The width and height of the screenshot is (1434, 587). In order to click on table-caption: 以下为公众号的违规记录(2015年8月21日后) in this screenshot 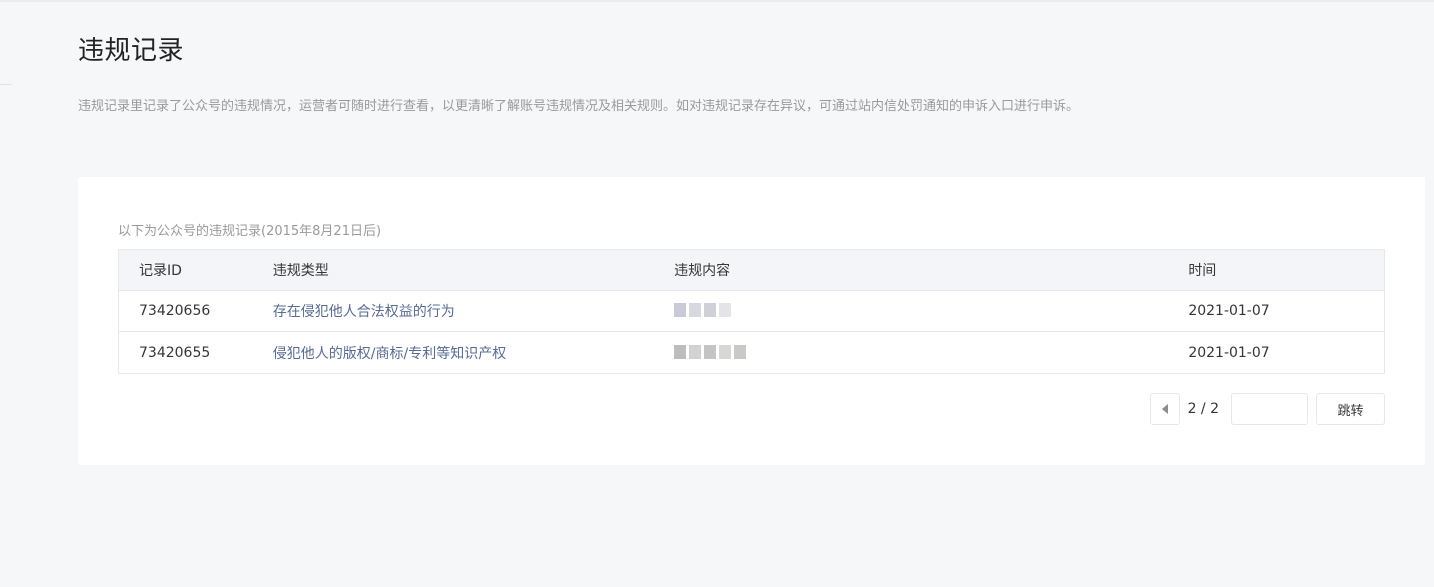, I will do `click(250, 231)`.